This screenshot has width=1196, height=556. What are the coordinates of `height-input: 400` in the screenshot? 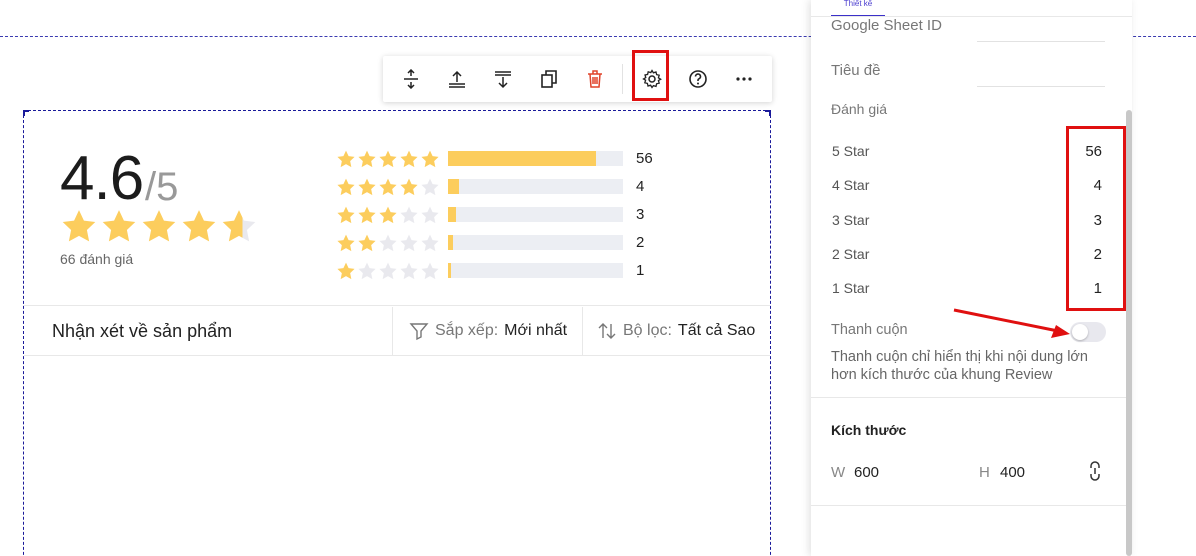 It's located at (1012, 472).